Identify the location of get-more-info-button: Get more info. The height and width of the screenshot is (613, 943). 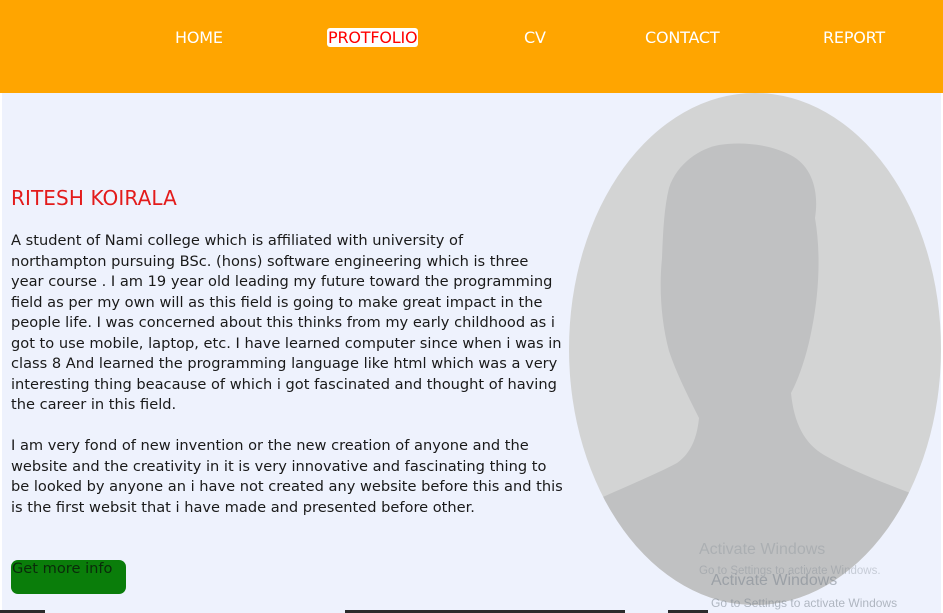
(68, 577).